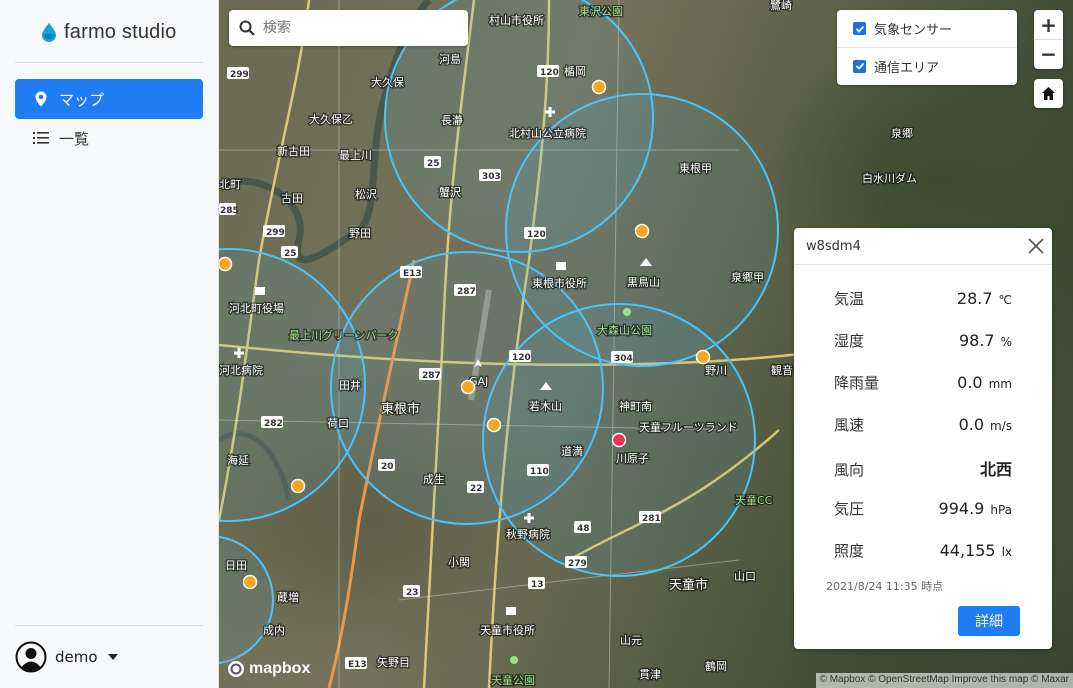 The width and height of the screenshot is (1073, 688). Describe the element at coordinates (545, 406) in the screenshot. I see `place-label: 若木山` at that location.